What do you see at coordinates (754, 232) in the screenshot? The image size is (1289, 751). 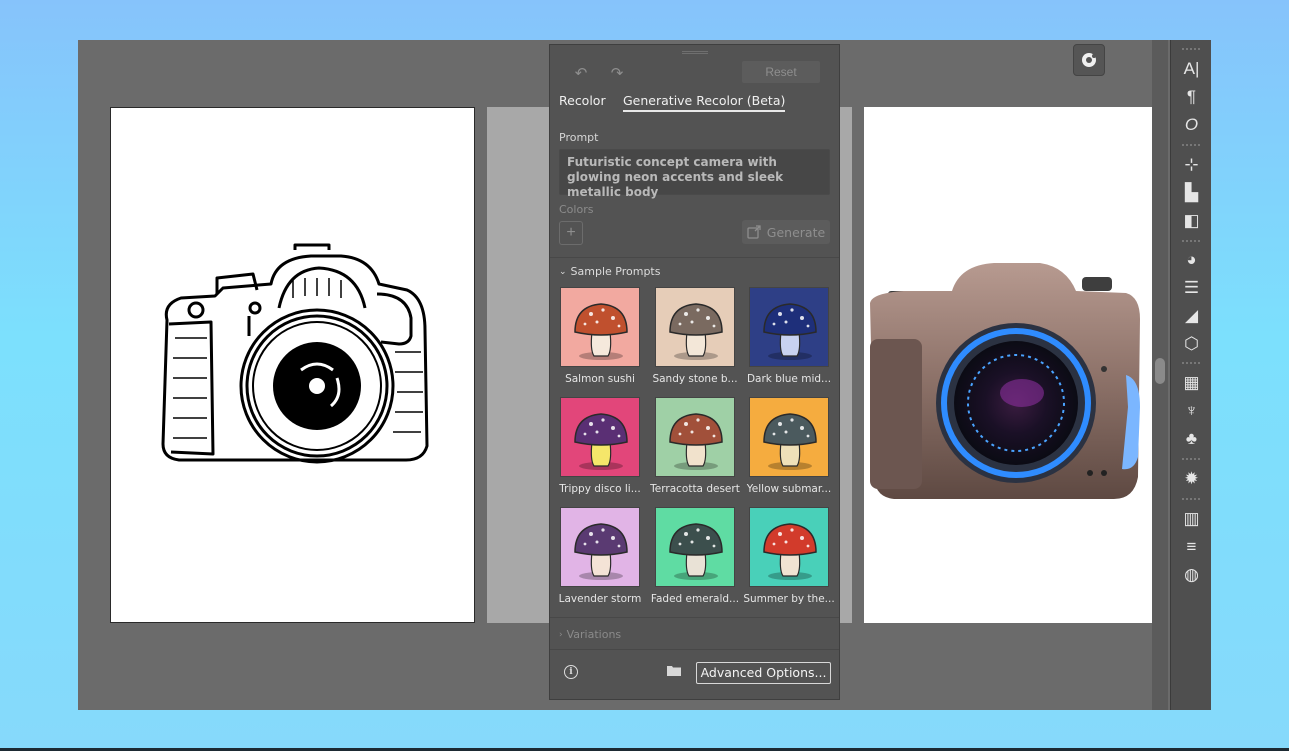 I see `generate-icon` at bounding box center [754, 232].